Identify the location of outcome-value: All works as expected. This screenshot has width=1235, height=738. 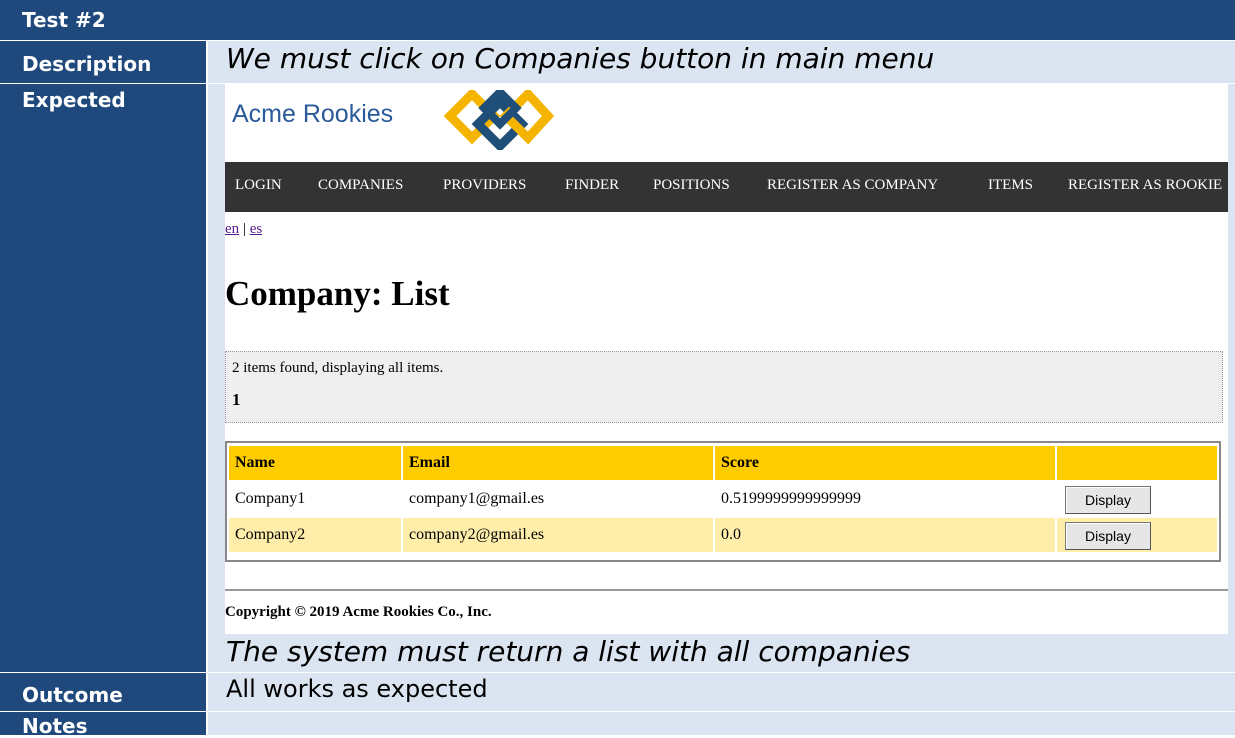
(721, 692).